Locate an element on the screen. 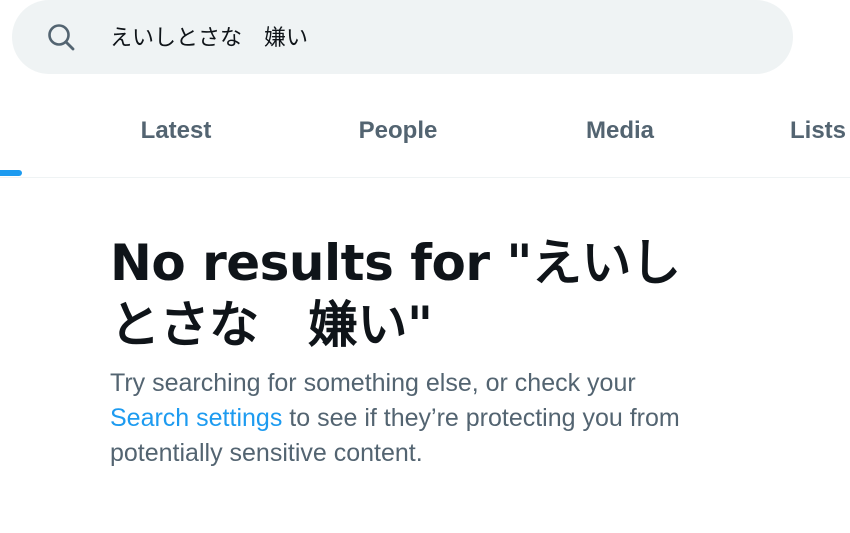 The width and height of the screenshot is (850, 533). search-icon is located at coordinates (61, 37).